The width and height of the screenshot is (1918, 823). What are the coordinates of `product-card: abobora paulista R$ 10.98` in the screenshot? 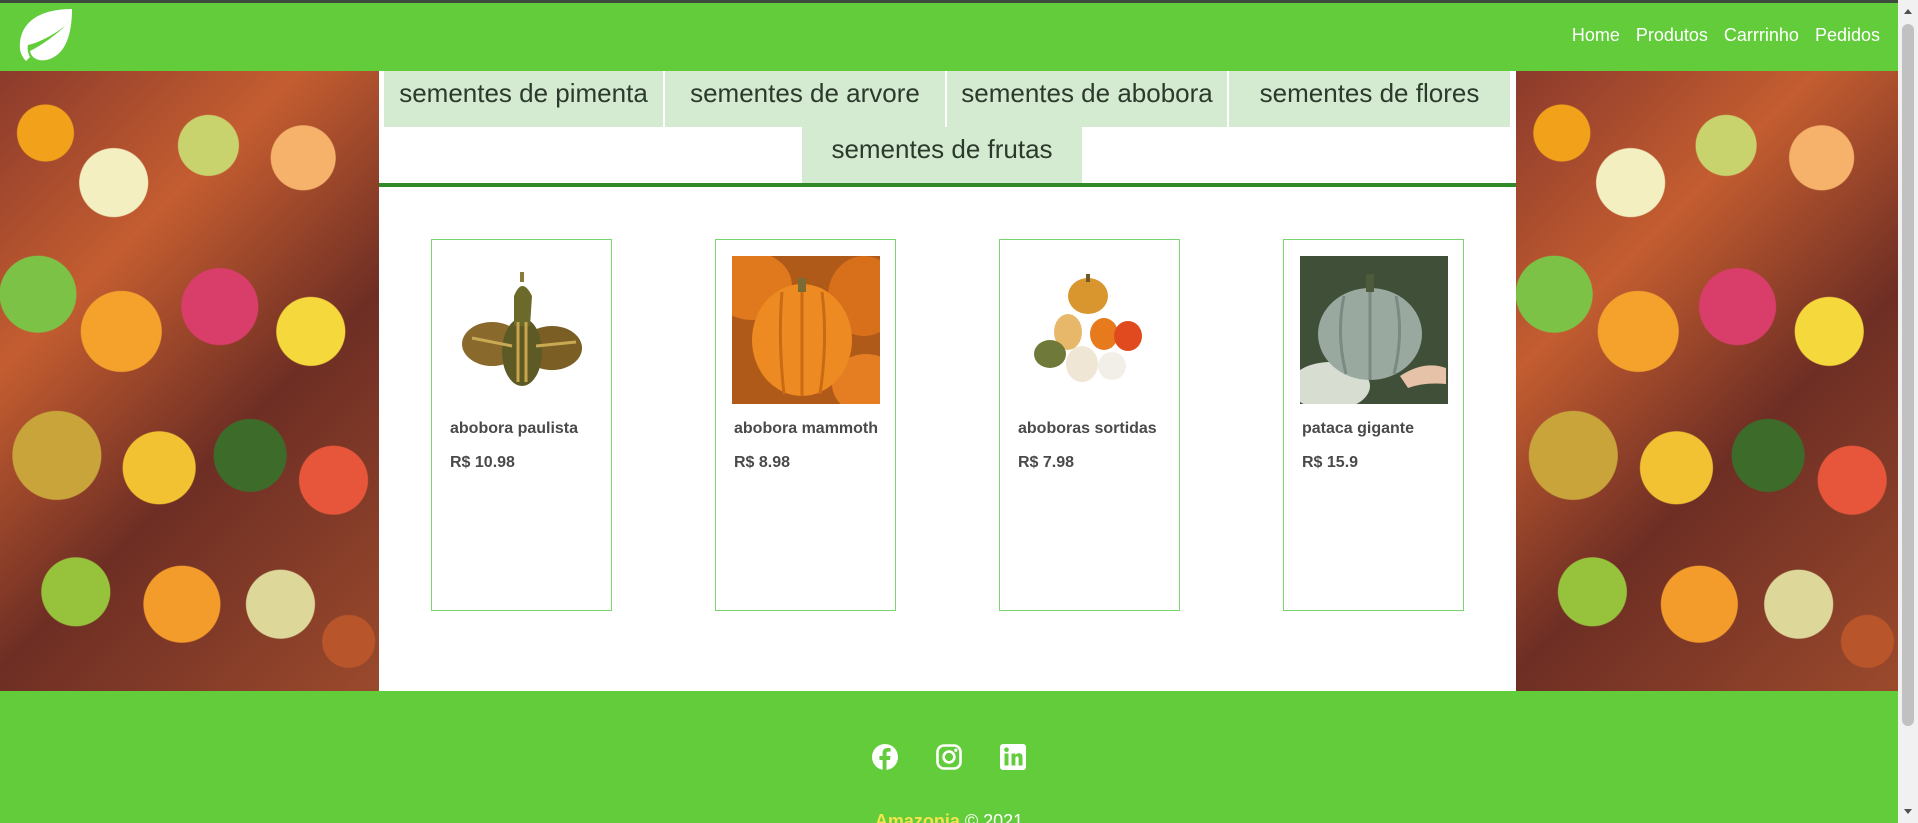 It's located at (521, 425).